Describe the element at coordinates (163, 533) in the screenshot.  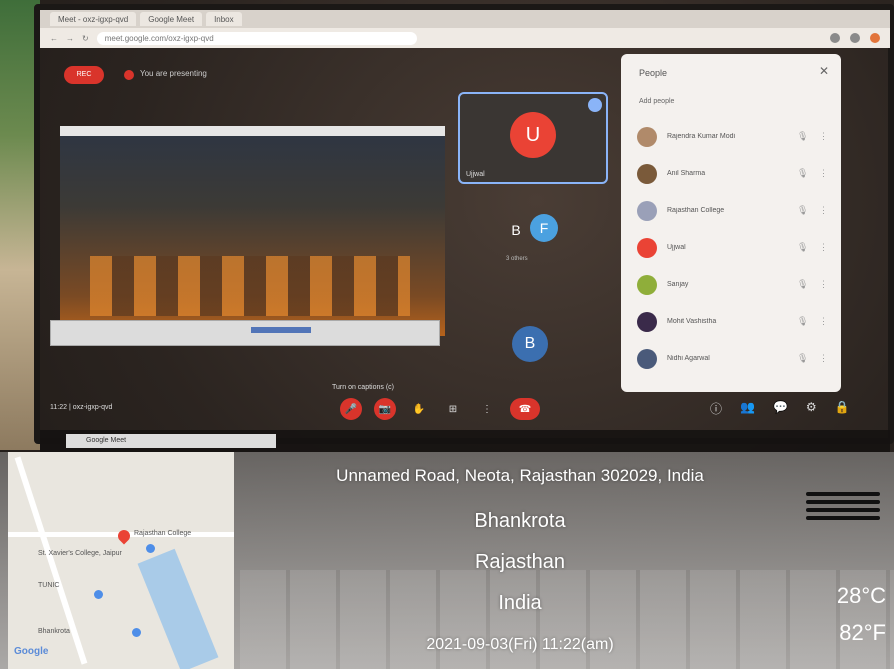
I see `map-label: Rajasthan College` at that location.